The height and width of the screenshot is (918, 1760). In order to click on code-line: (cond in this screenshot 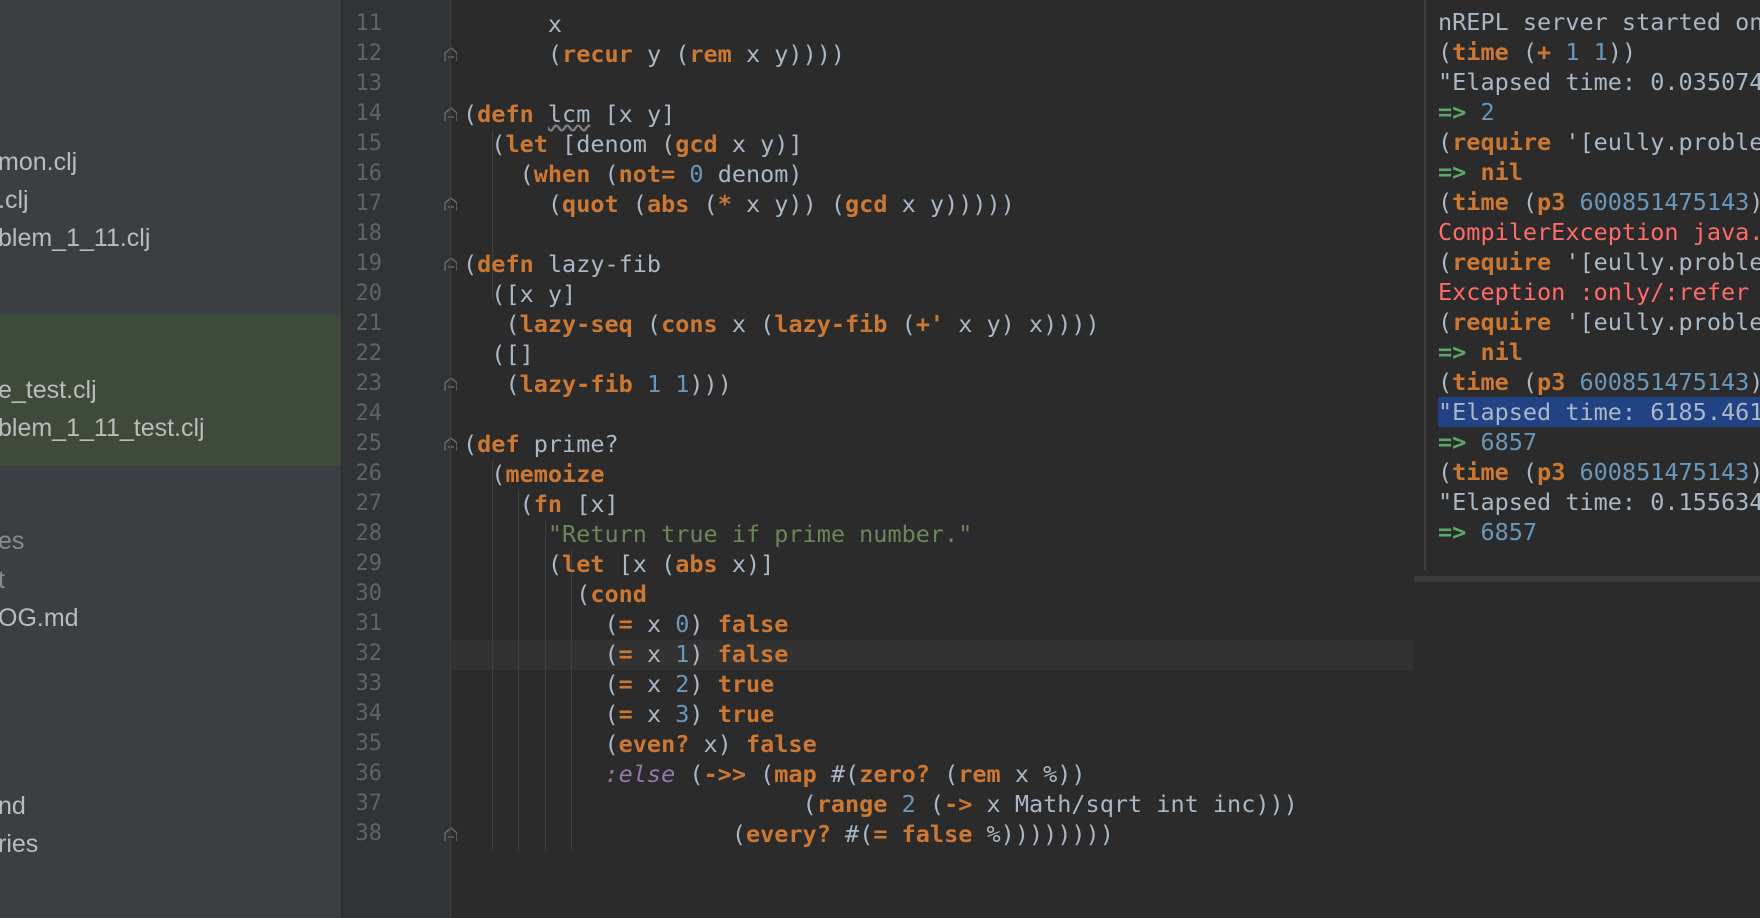, I will do `click(555, 594)`.